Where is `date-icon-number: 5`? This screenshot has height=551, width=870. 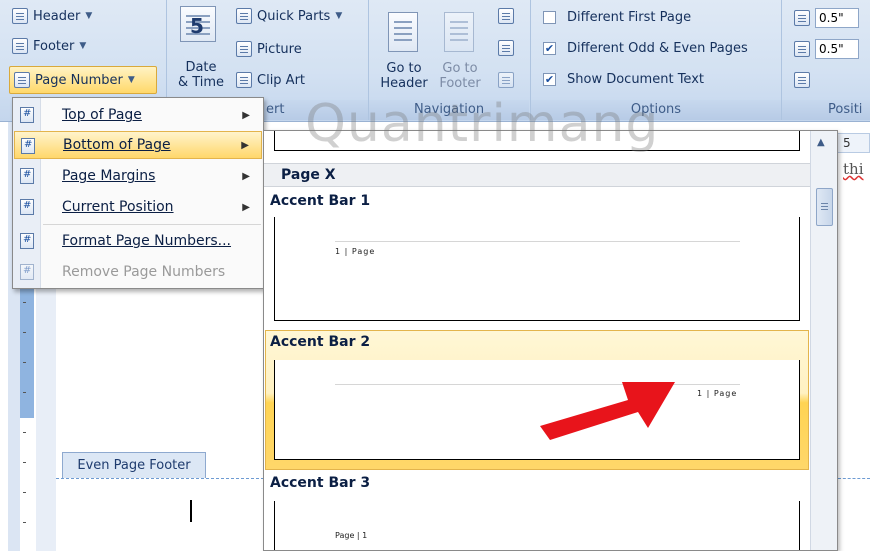
date-icon-number: 5 is located at coordinates (197, 26).